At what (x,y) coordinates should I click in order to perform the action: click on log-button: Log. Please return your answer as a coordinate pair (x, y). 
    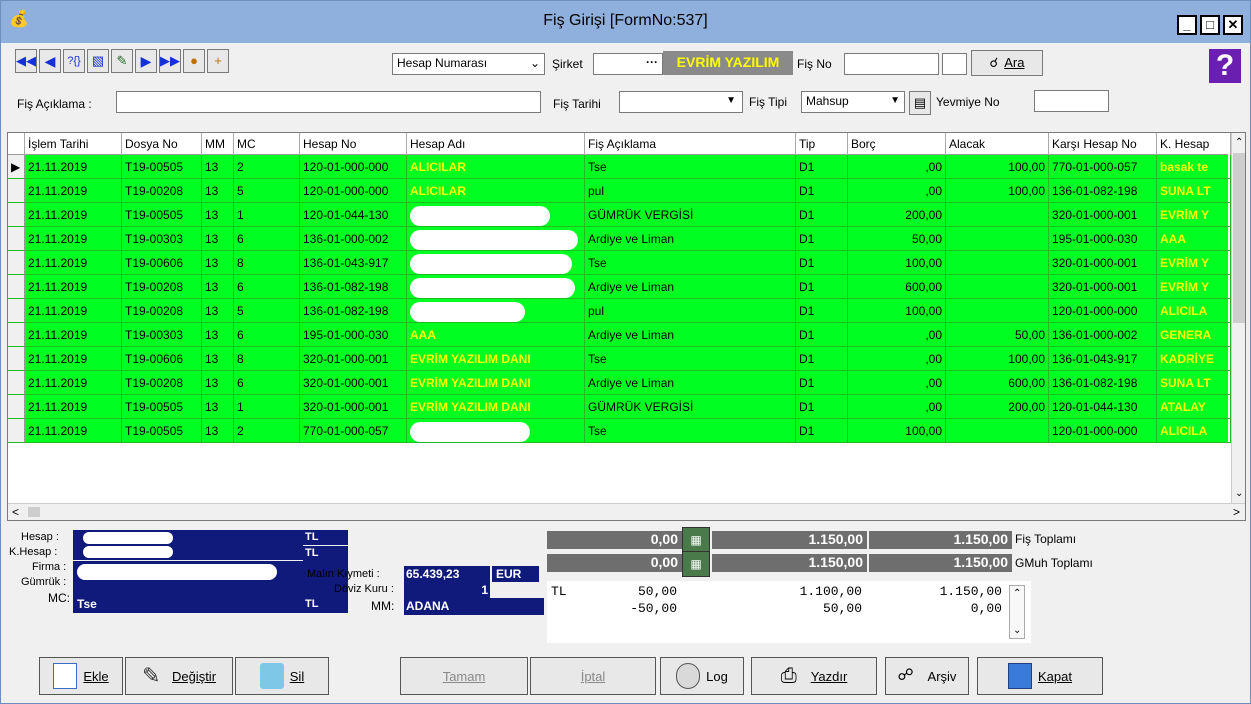
    Looking at the image, I should click on (702, 676).